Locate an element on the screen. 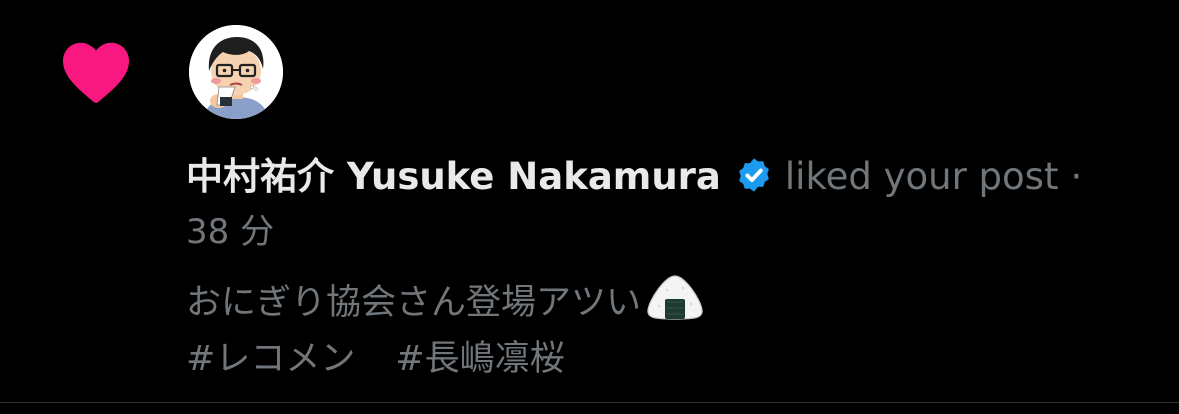 The width and height of the screenshot is (1179, 414). verified-badge-icon is located at coordinates (754, 175).